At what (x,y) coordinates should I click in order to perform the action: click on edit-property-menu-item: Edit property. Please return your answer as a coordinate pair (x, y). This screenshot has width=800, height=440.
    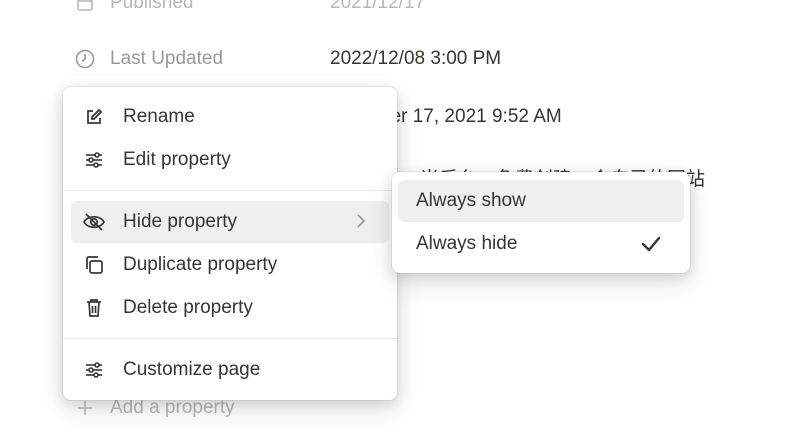
    Looking at the image, I should click on (230, 160).